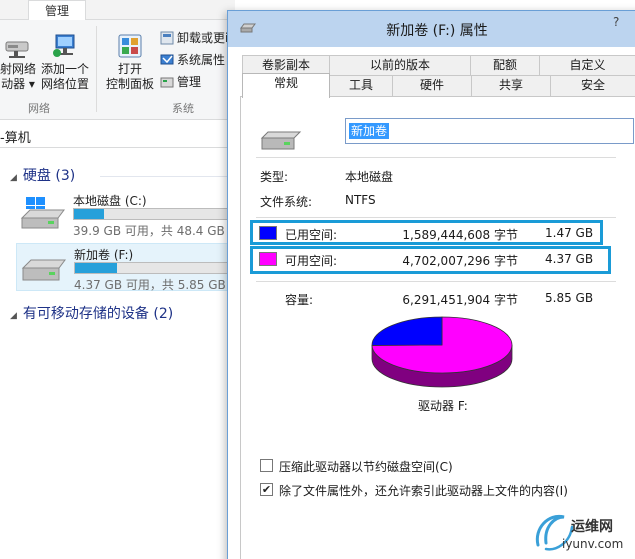  Describe the element at coordinates (286, 85) in the screenshot. I see `tab-general: 常规` at that location.